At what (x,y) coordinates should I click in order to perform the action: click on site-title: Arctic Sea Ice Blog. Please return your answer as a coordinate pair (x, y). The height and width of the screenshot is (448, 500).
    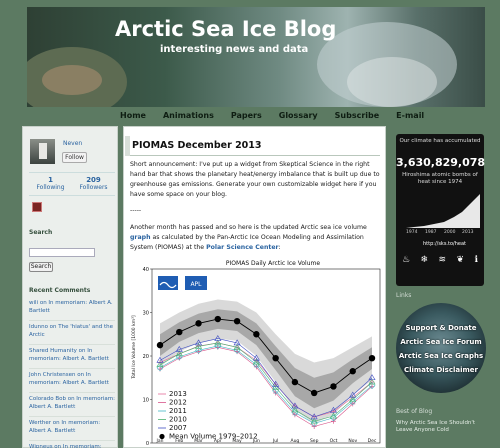
    Looking at the image, I should click on (225, 29).